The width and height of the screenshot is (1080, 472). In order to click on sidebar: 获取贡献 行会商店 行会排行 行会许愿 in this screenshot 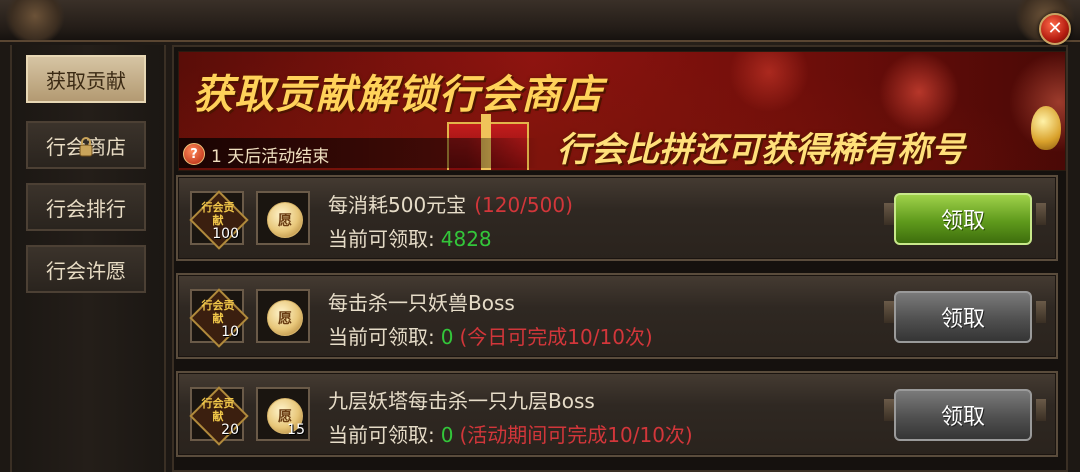, I will do `click(88, 258)`.